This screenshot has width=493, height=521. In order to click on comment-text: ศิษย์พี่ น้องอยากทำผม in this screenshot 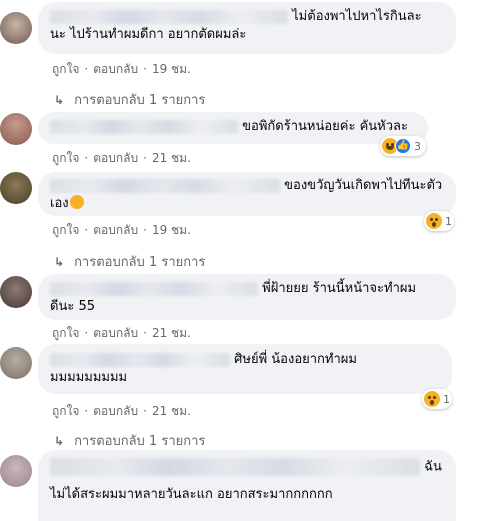, I will do `click(295, 359)`.